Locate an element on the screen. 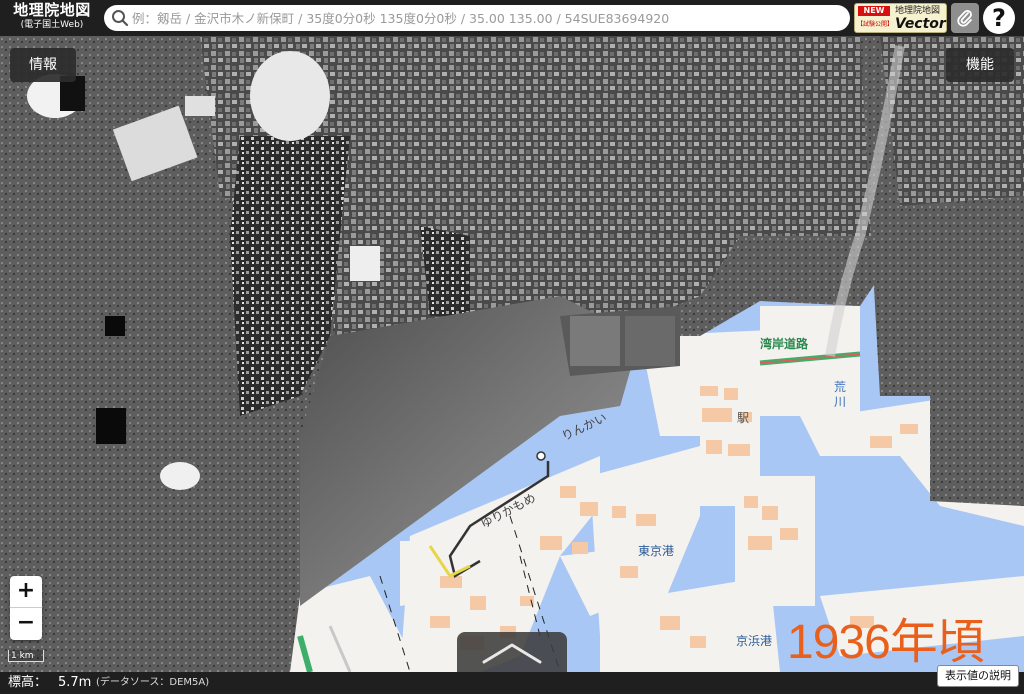 The height and width of the screenshot is (694, 1024). bottom-panel-toggle is located at coordinates (512, 653).